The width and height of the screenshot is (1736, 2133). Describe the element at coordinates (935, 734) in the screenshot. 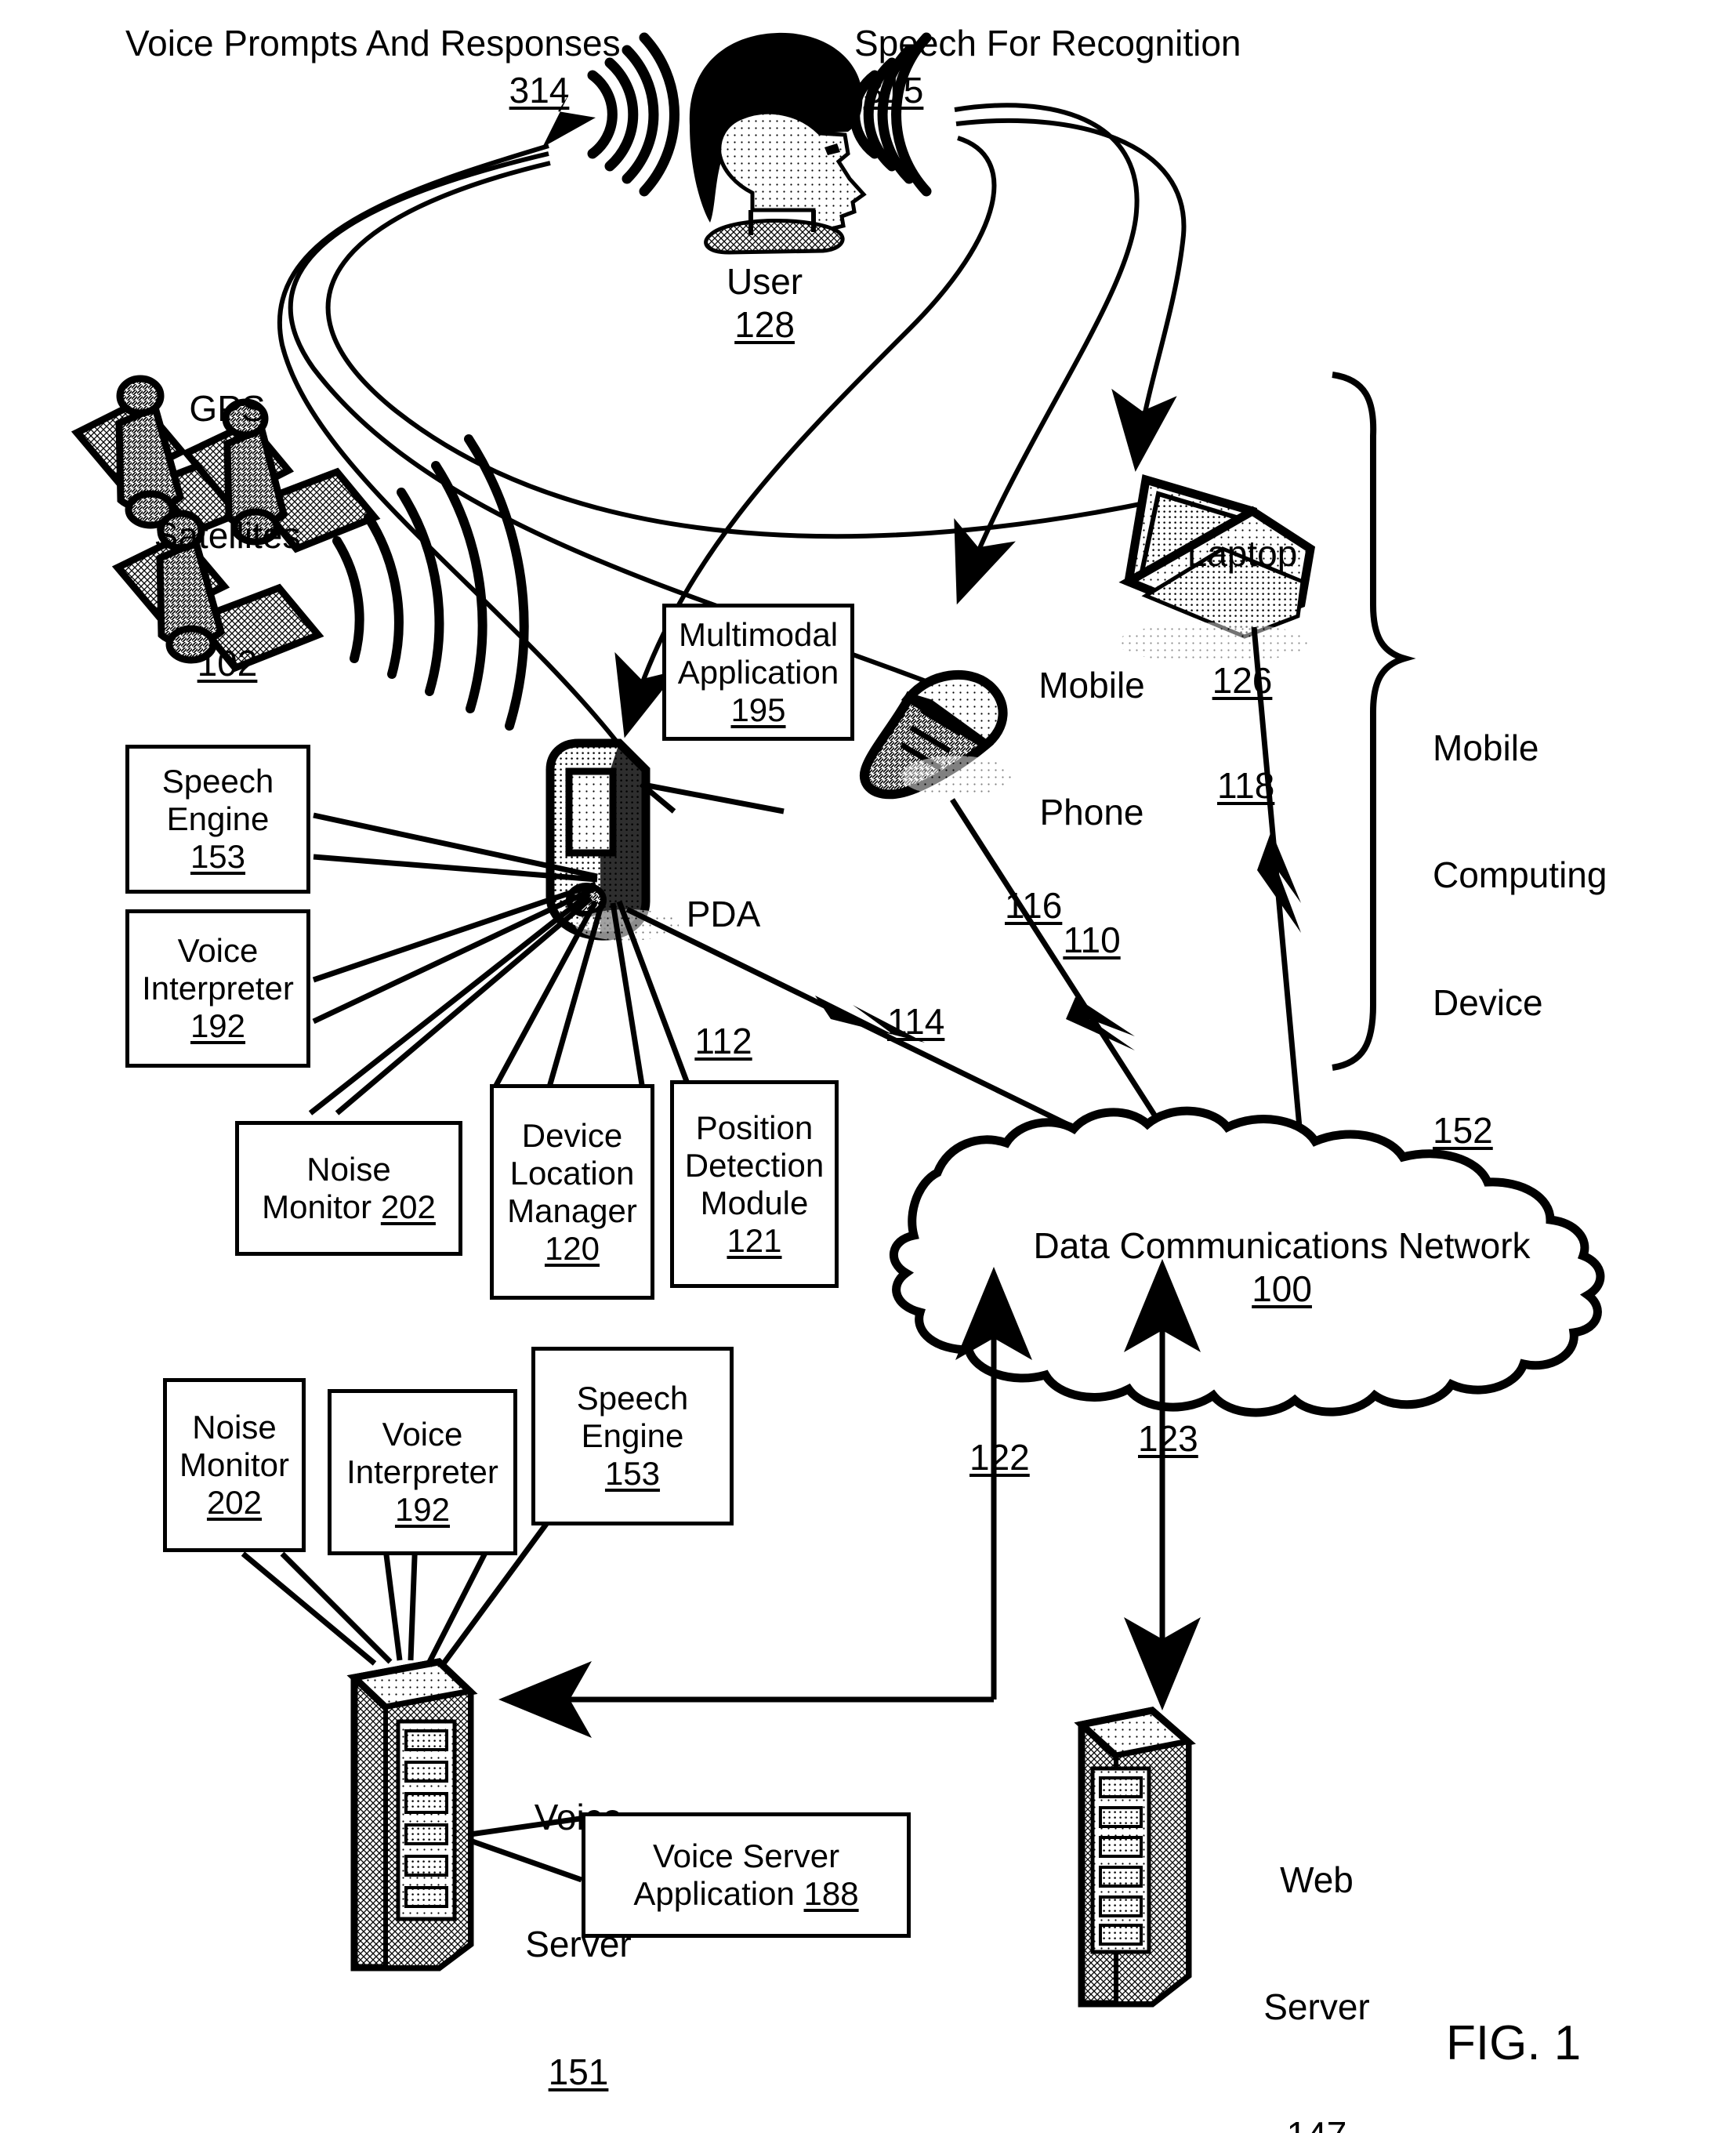

I see `mobile-phone-illustration` at that location.